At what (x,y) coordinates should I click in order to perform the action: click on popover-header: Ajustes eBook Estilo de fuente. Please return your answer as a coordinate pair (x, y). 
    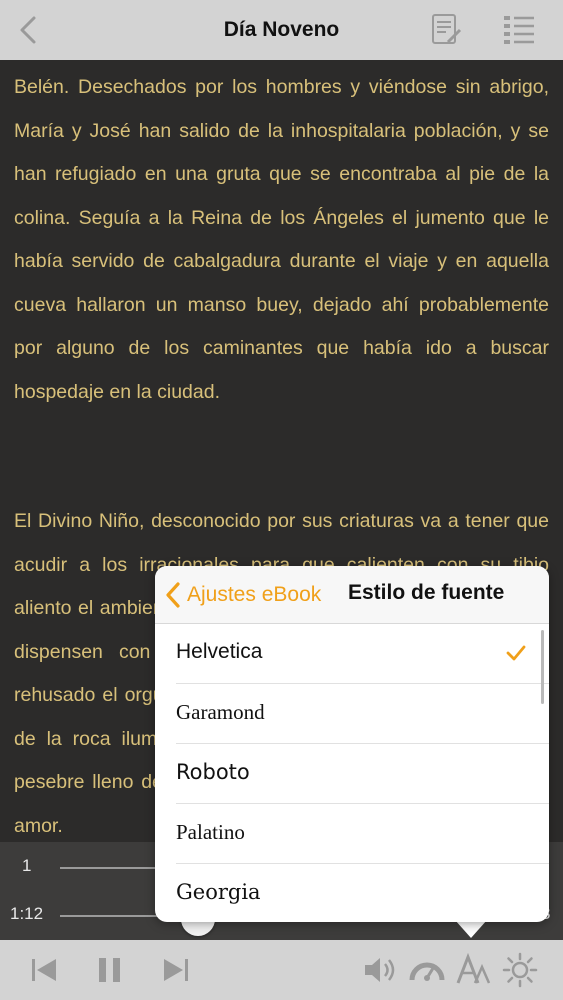
    Looking at the image, I should click on (352, 595).